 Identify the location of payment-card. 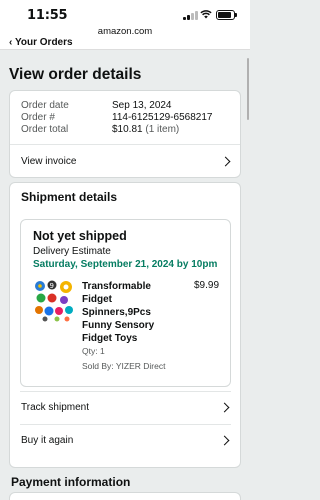
(125, 496).